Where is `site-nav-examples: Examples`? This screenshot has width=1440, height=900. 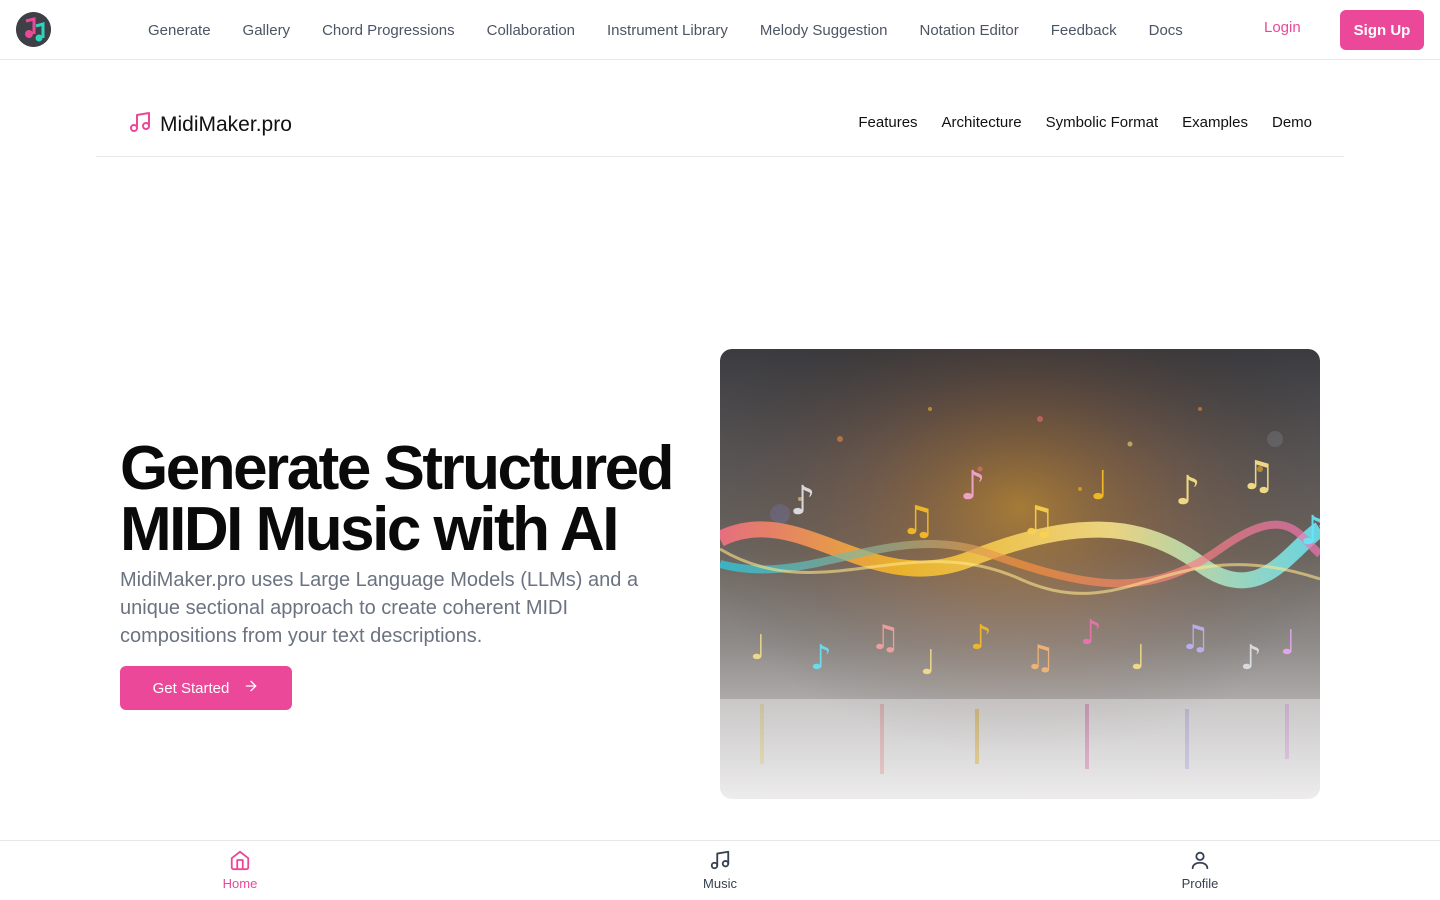 site-nav-examples: Examples is located at coordinates (1215, 122).